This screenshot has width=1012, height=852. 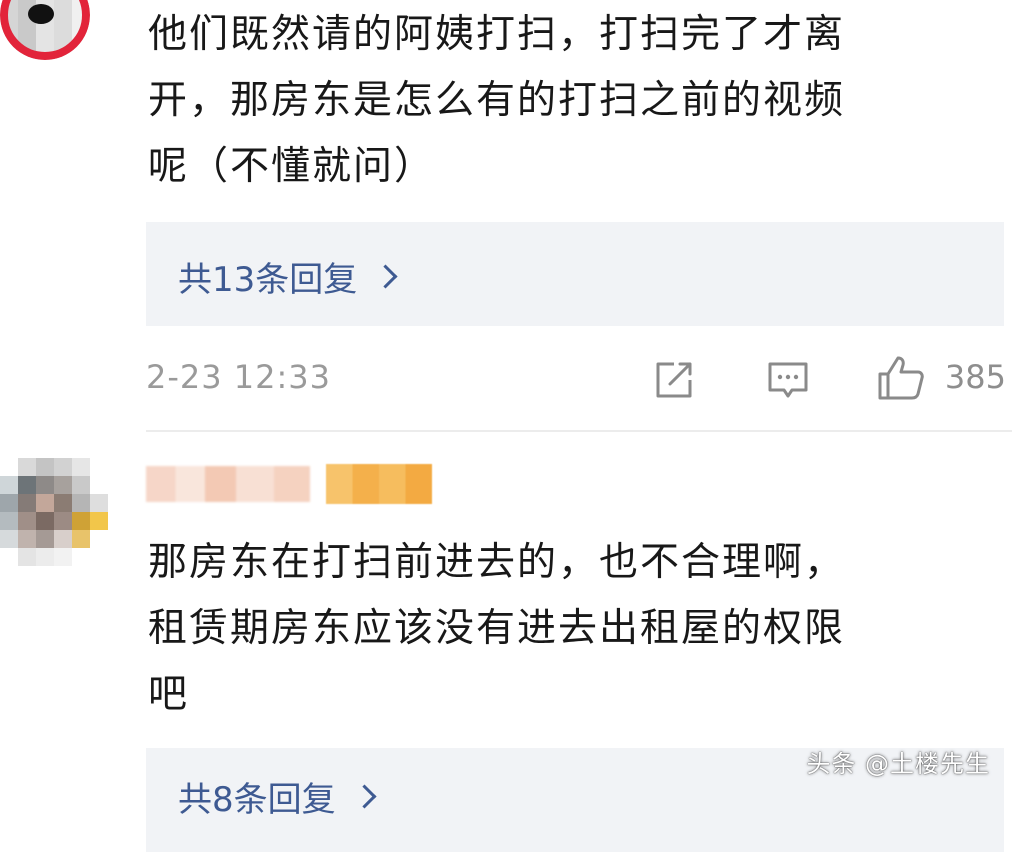 What do you see at coordinates (579, 431) in the screenshot?
I see `divider` at bounding box center [579, 431].